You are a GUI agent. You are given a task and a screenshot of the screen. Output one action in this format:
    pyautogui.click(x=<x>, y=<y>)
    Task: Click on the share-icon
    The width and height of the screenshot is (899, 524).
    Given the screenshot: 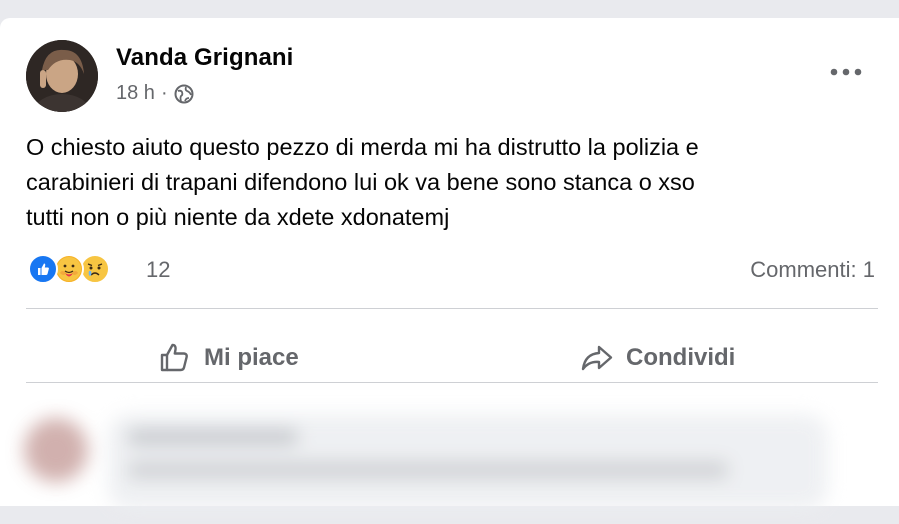 What is the action you would take?
    pyautogui.click(x=597, y=358)
    